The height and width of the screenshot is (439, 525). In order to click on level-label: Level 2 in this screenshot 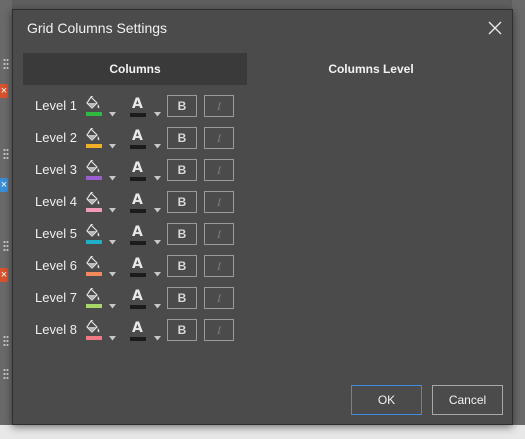, I will do `click(56, 137)`.